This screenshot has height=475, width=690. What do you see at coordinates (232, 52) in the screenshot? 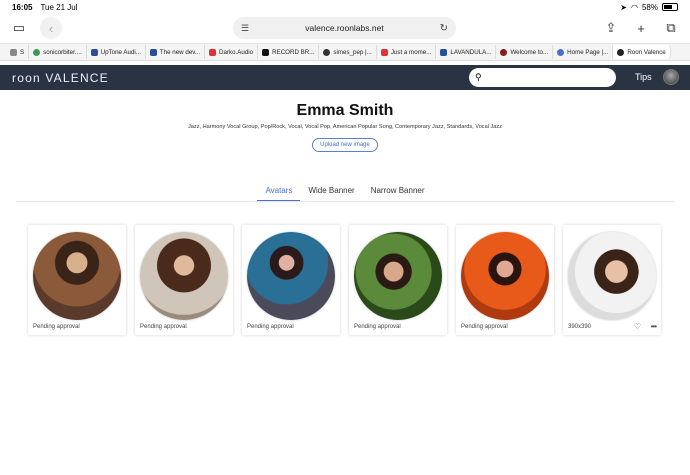
I see `tab-4: Darko.Audio` at bounding box center [232, 52].